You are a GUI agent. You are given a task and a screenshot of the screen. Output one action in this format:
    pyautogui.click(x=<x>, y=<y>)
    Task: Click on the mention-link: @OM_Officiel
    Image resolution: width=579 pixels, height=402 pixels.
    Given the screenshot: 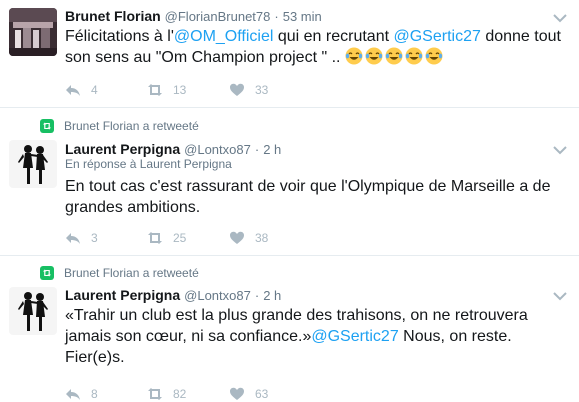 What is the action you would take?
    pyautogui.click(x=224, y=36)
    